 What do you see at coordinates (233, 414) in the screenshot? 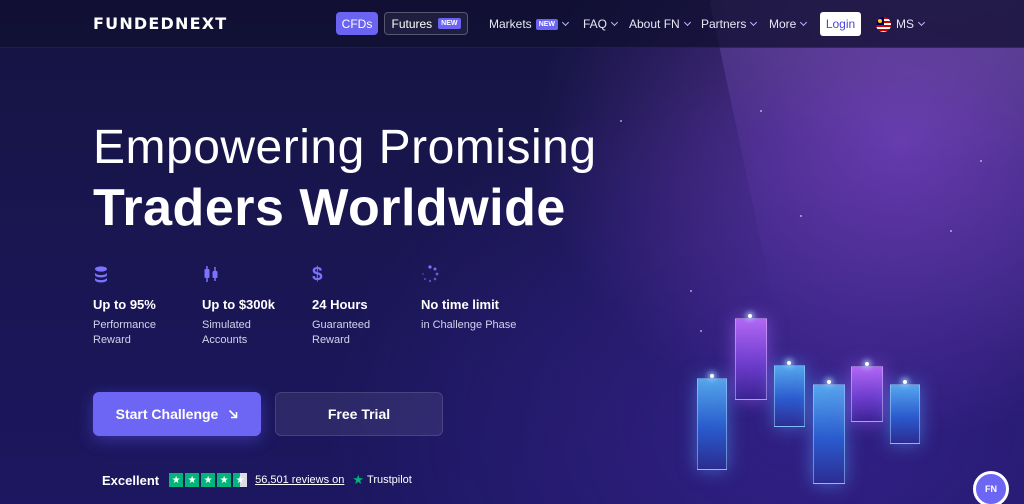
I see `arrow-down-right-icon` at bounding box center [233, 414].